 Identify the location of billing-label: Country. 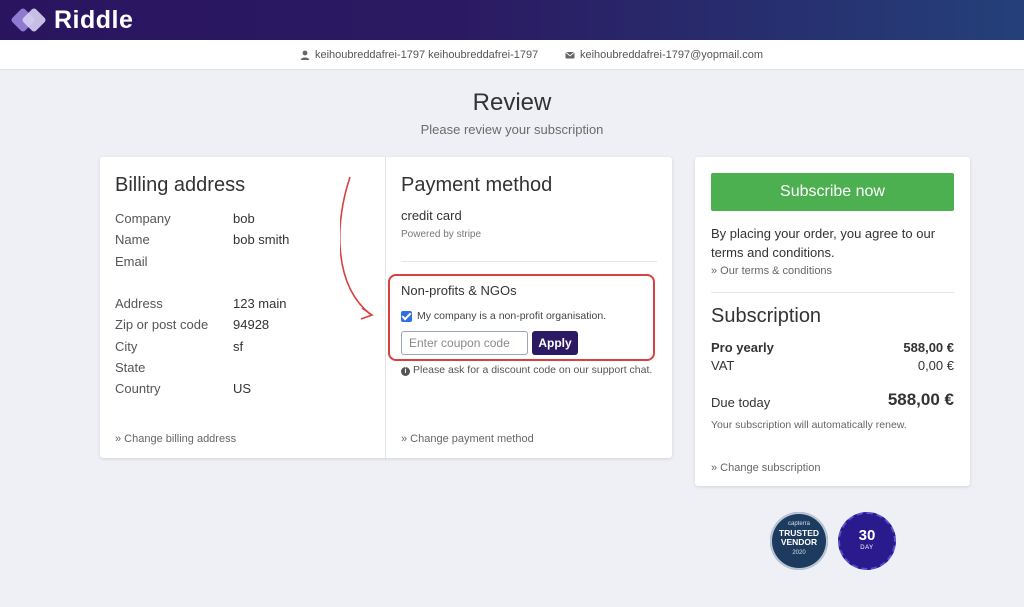
(138, 389).